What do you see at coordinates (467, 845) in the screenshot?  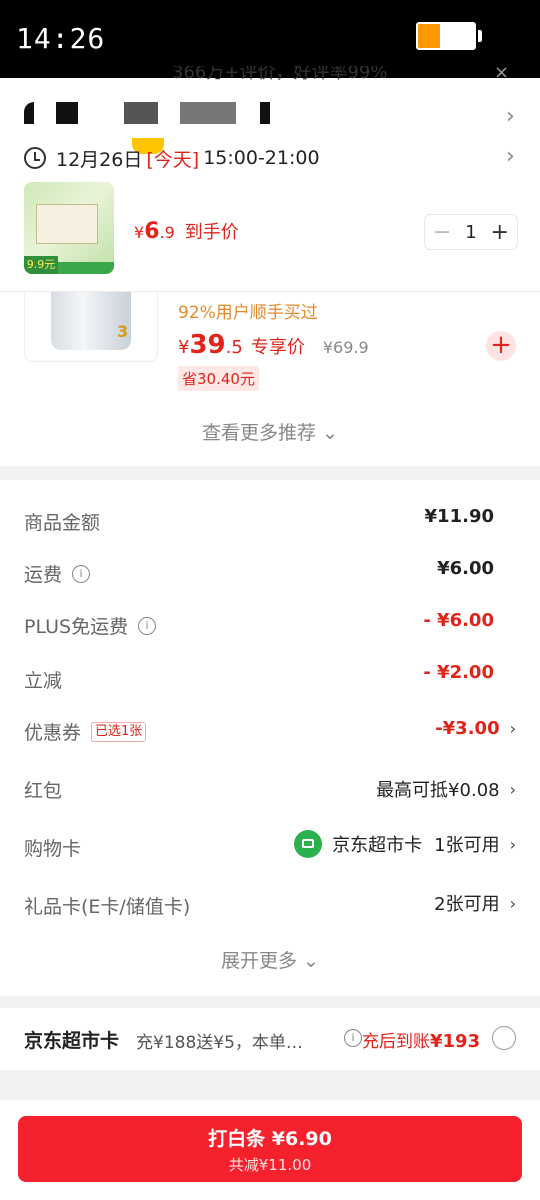 I see `shopping-card-value: 1张可用` at bounding box center [467, 845].